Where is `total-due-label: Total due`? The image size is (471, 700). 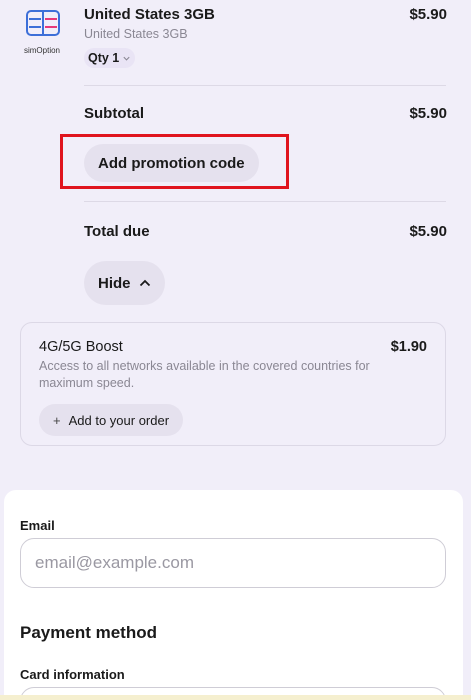
total-due-label: Total due is located at coordinates (117, 231).